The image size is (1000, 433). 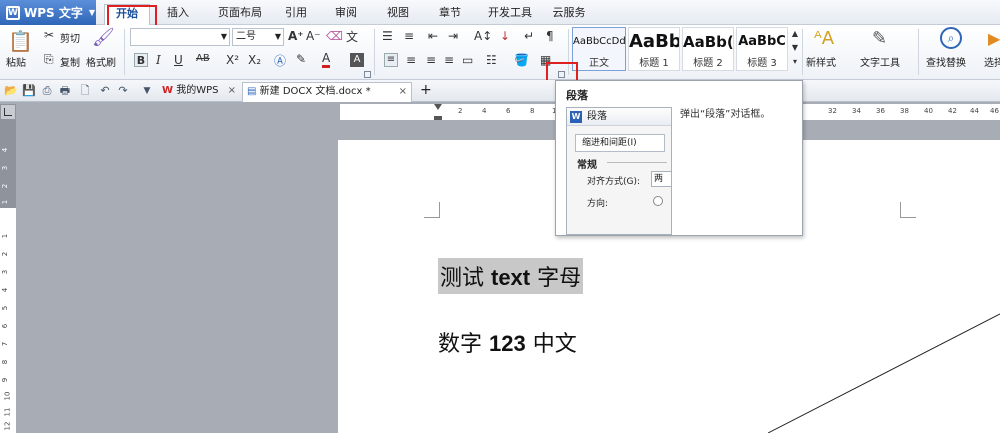 What do you see at coordinates (880, 61) in the screenshot?
I see `text-tools-button: 文字工具` at bounding box center [880, 61].